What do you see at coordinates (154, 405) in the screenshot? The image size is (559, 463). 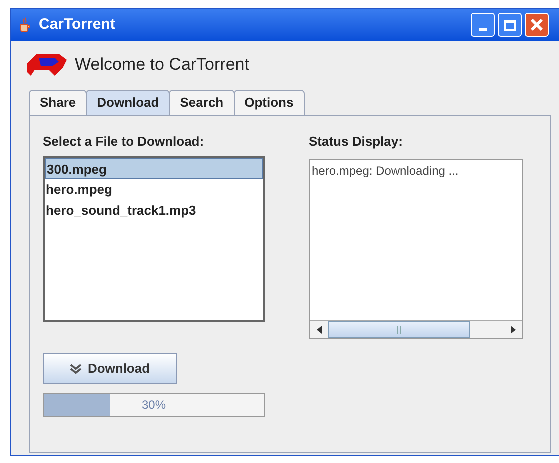 I see `progress-reading: 30%` at bounding box center [154, 405].